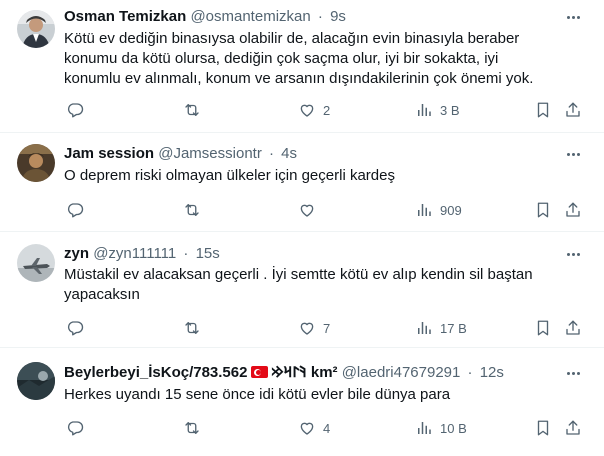 This screenshot has width=604, height=456. Describe the element at coordinates (155, 372) in the screenshot. I see `author-name: Beylerbeyi_İsKoç/783.562` at that location.